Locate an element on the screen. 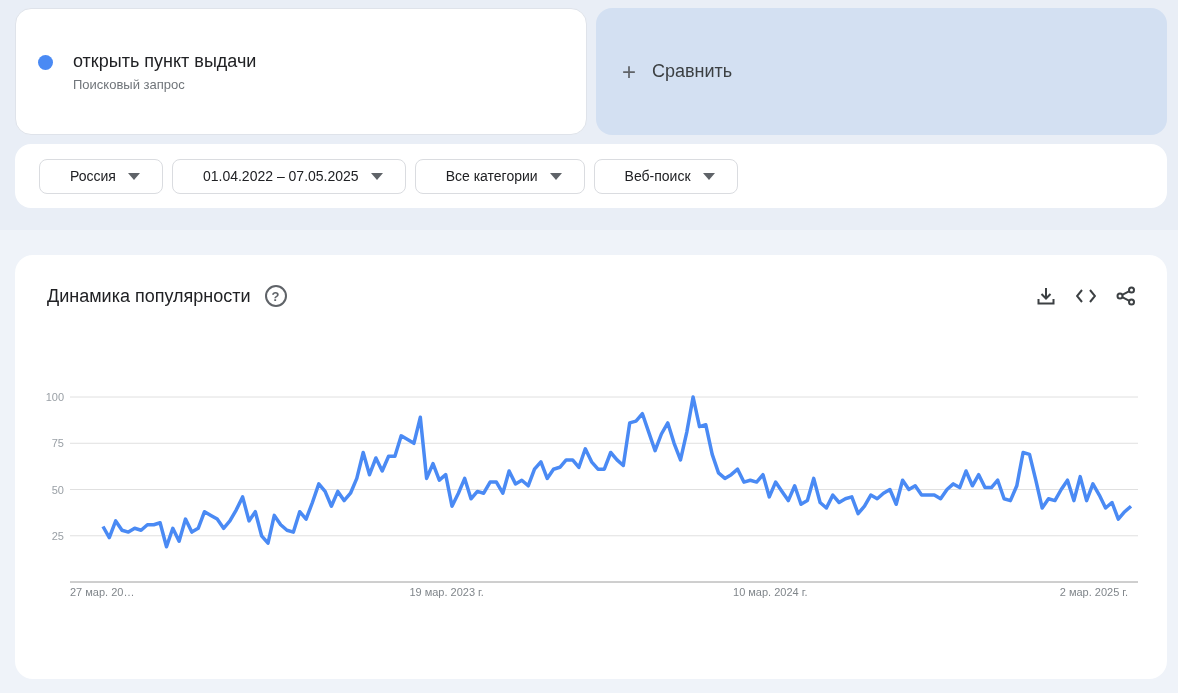 The image size is (1178, 693). filter-dropdown: Веб-поиск is located at coordinates (665, 176).